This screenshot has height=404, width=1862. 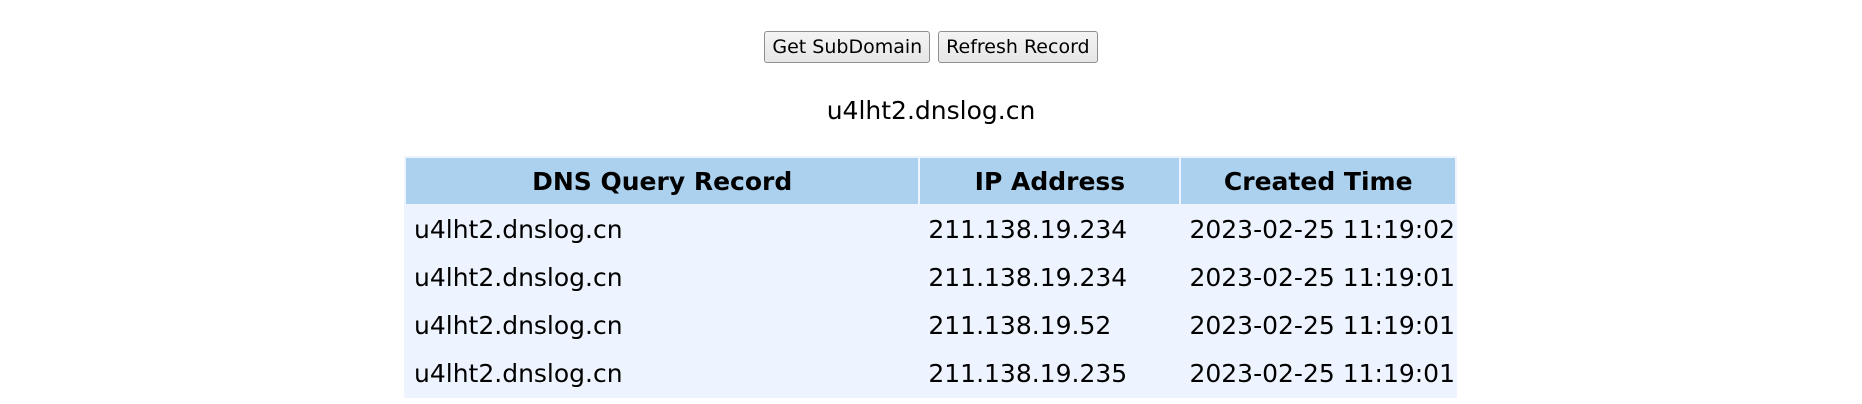 What do you see at coordinates (1020, 325) in the screenshot?
I see `ip-address-cell: 211.138.19.52` at bounding box center [1020, 325].